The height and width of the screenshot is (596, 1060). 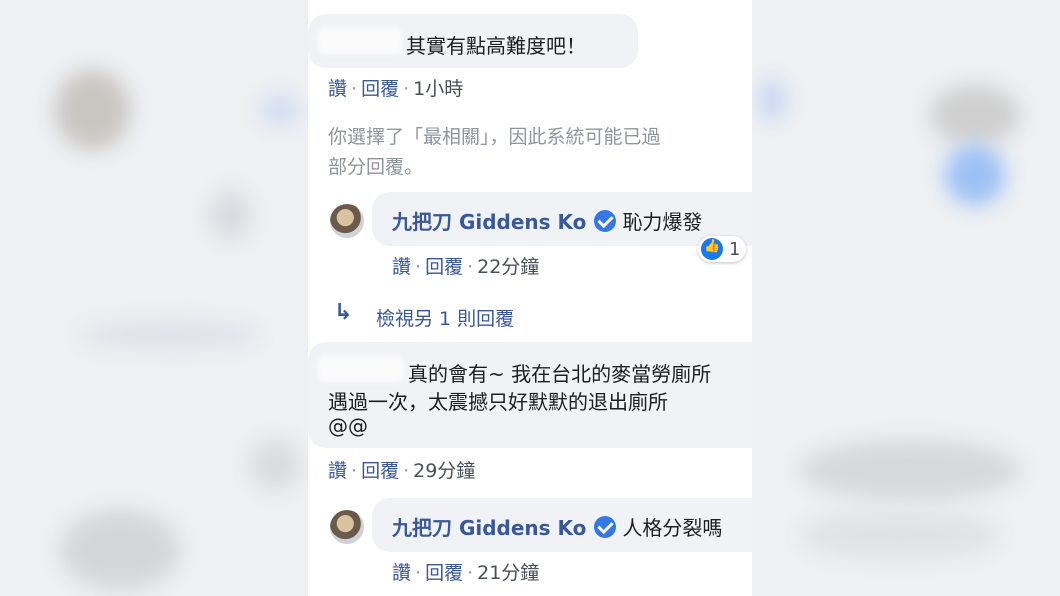 I want to click on reply-actions: 讚 · 回覆 · 21分鐘, so click(x=466, y=573).